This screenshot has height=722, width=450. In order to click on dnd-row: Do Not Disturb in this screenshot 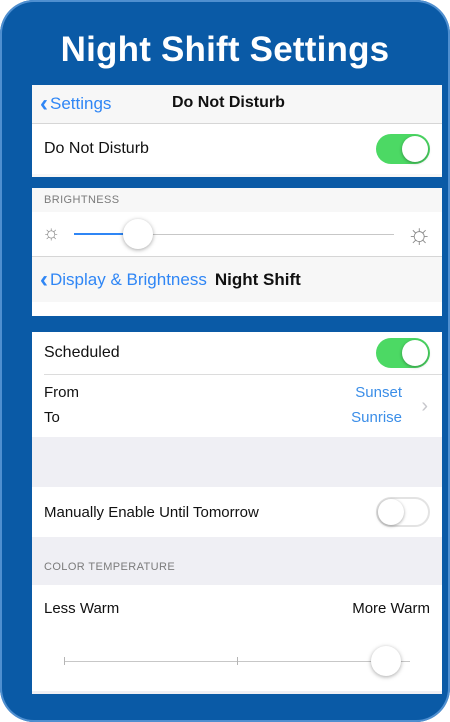, I will do `click(237, 149)`.